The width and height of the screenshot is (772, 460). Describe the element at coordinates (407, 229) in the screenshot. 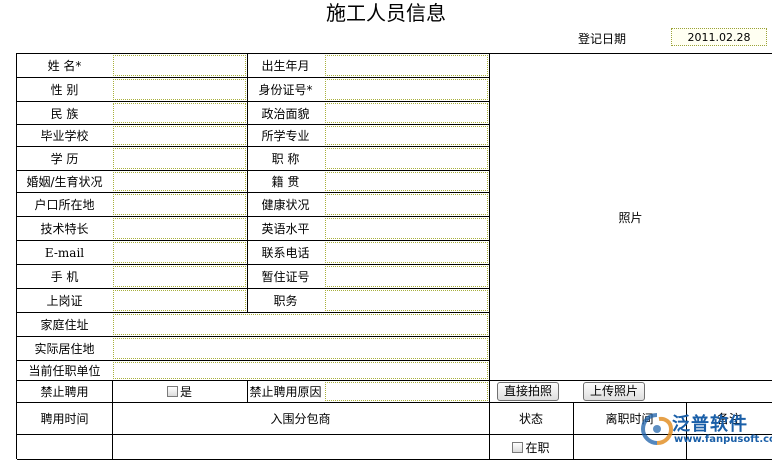

I see `english-input` at that location.